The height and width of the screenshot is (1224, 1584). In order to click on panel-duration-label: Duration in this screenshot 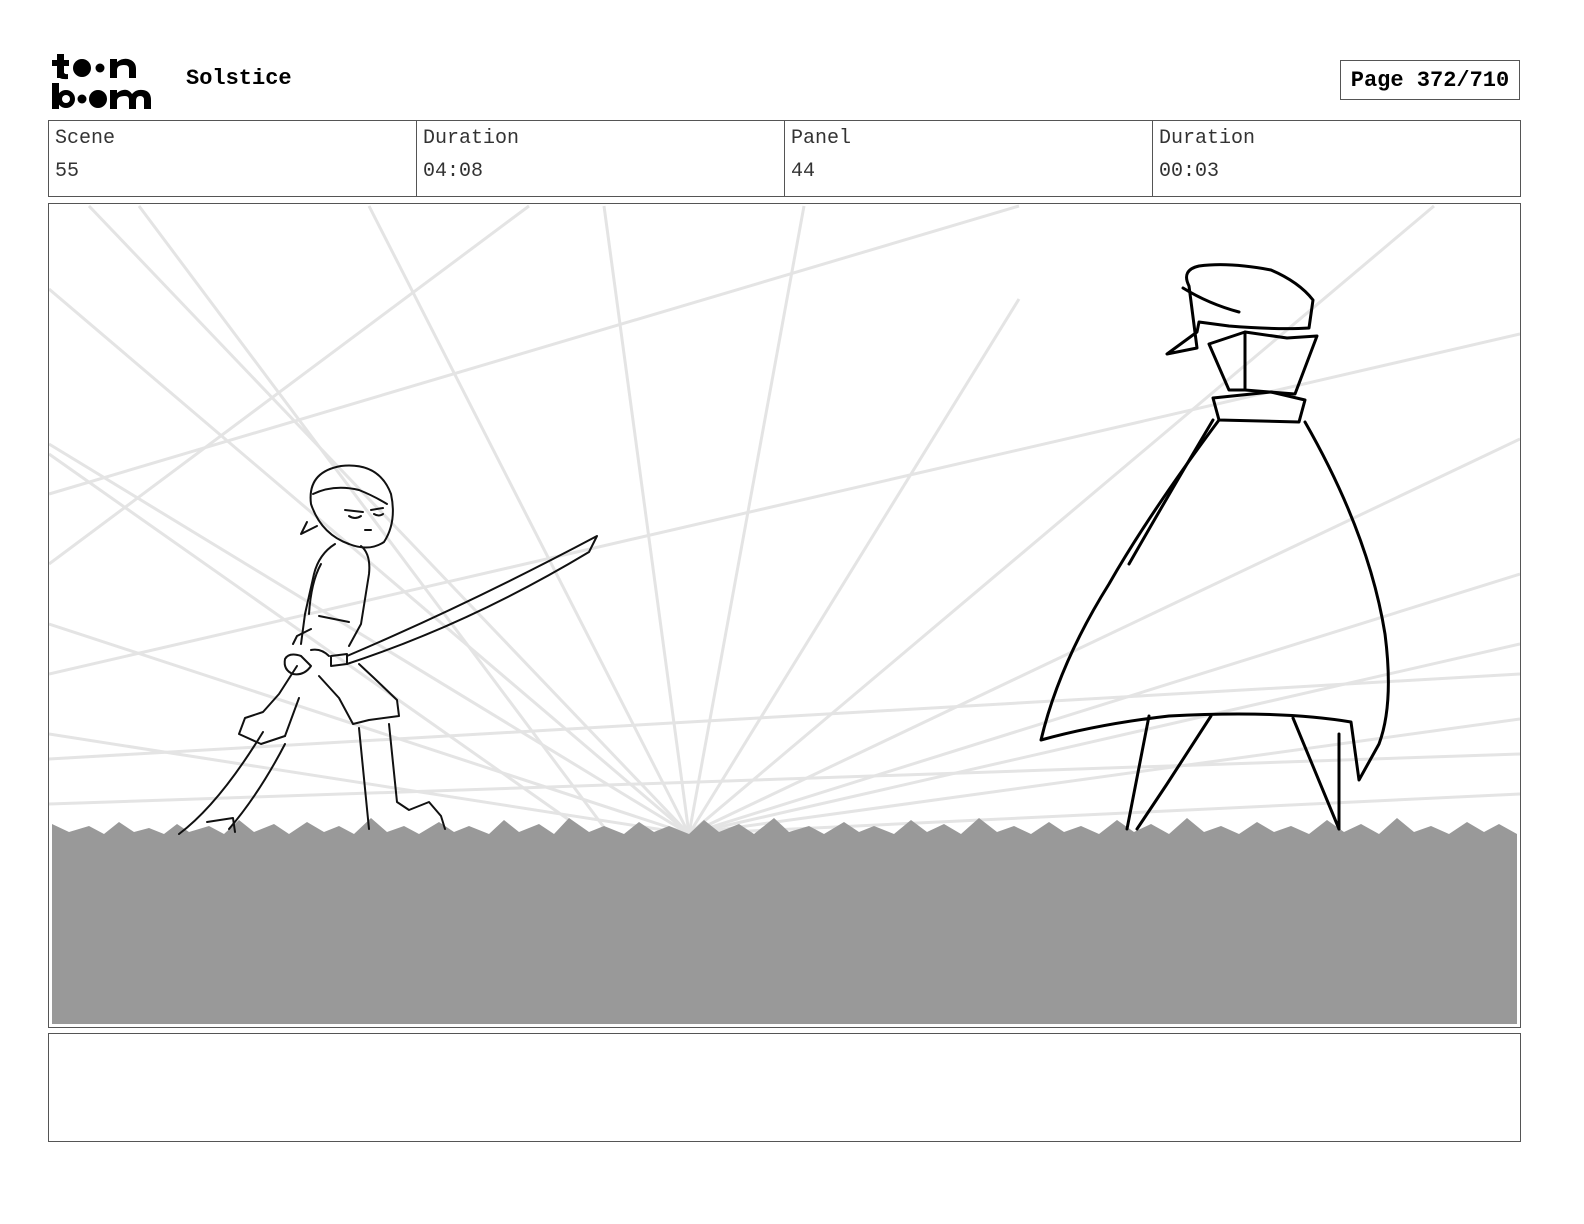, I will do `click(1207, 138)`.